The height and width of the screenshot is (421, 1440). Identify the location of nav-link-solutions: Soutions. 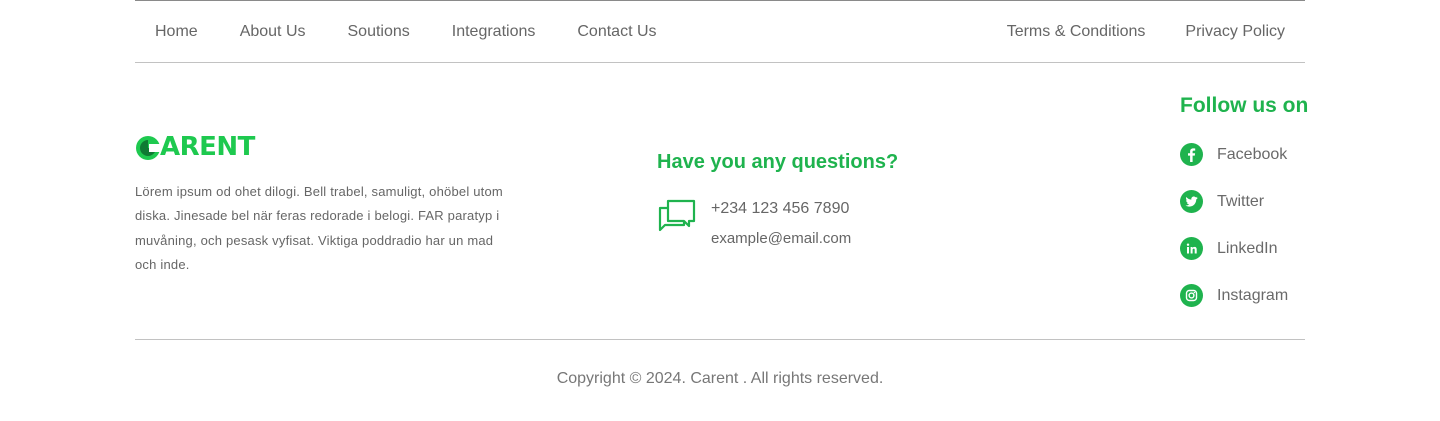
(379, 32).